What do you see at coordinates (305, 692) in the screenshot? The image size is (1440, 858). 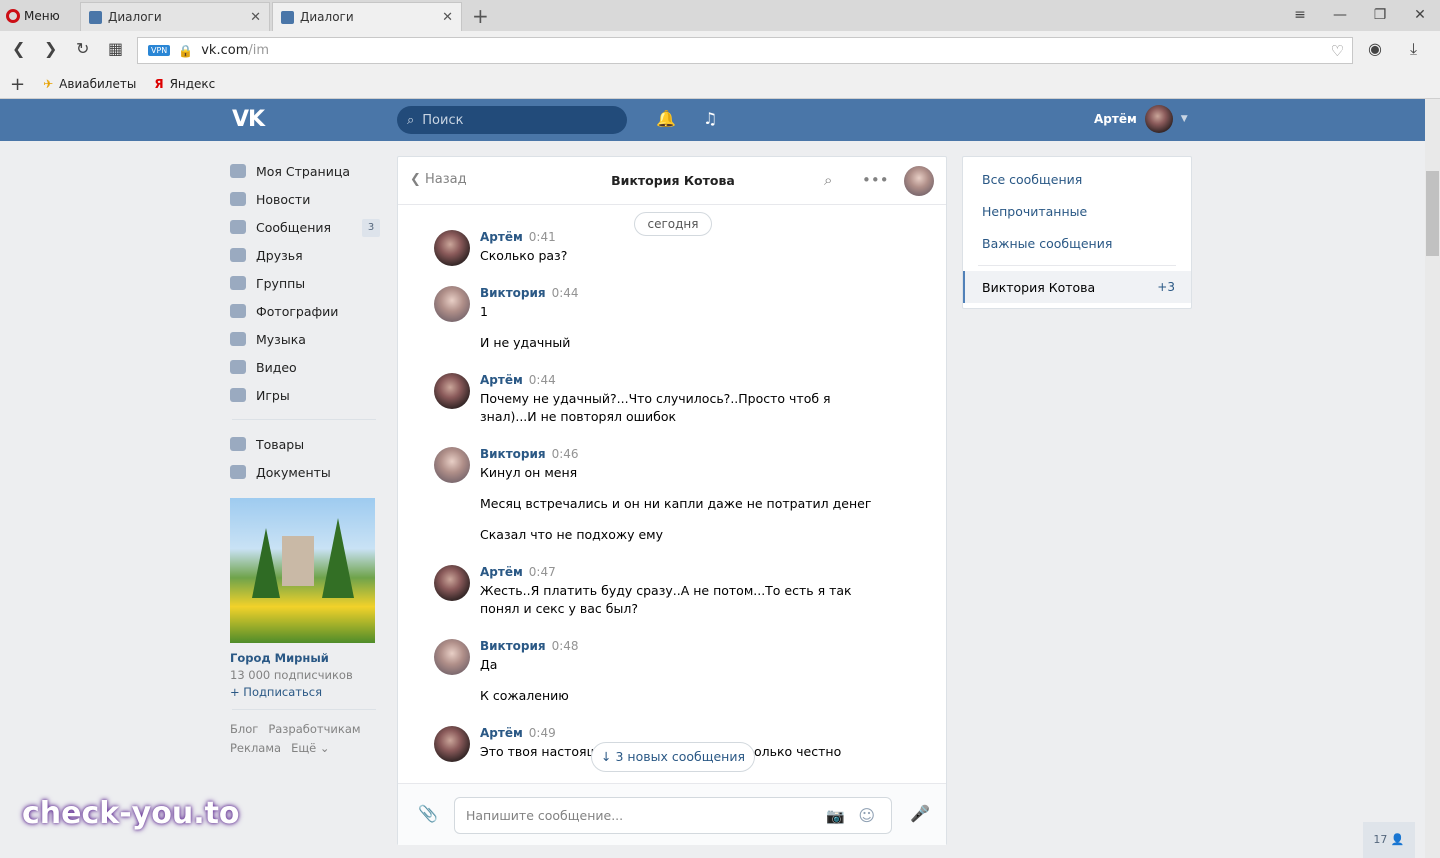 I see `ad-subscribe-link: + Подписаться` at bounding box center [305, 692].